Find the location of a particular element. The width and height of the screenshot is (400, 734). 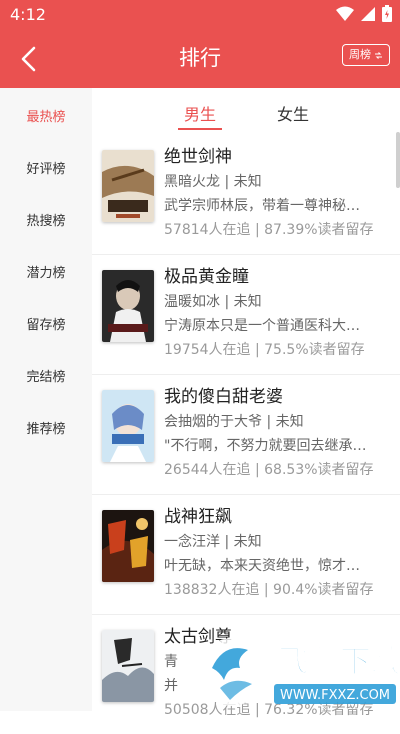

app-bar: 排行 周榜 is located at coordinates (200, 58).